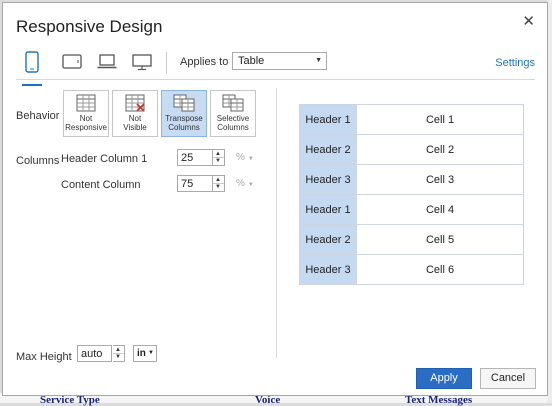 This screenshot has height=406, width=552. I want to click on applies-to-dropdown: Table ▼, so click(279, 61).